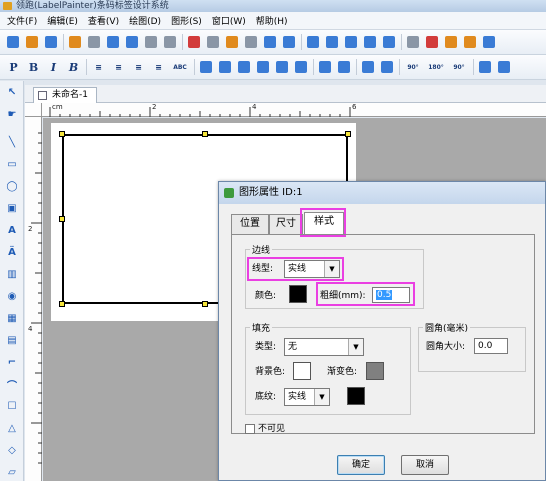  Describe the element at coordinates (325, 67) in the screenshot. I see `same-width-icon` at that location.